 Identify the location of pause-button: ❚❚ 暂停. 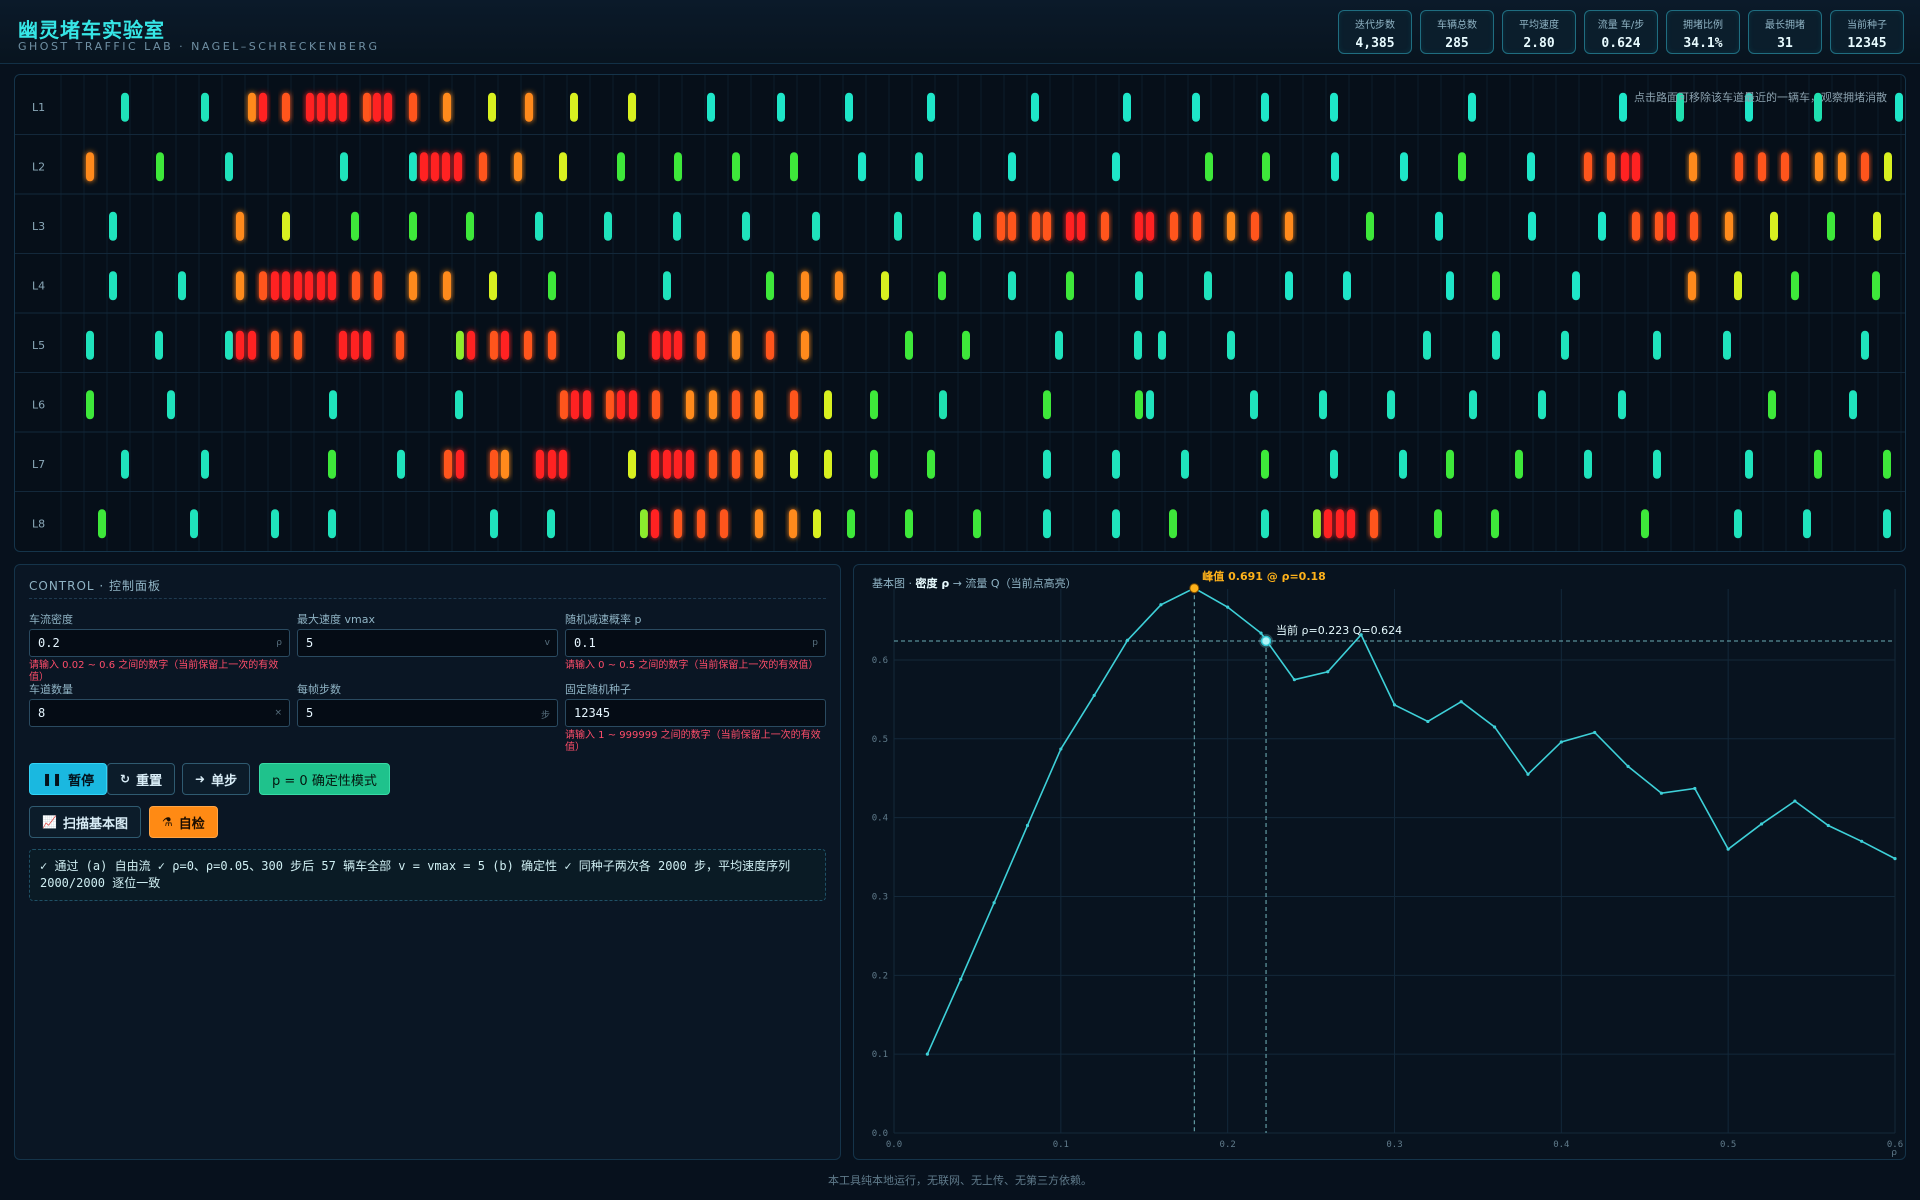
(68, 779).